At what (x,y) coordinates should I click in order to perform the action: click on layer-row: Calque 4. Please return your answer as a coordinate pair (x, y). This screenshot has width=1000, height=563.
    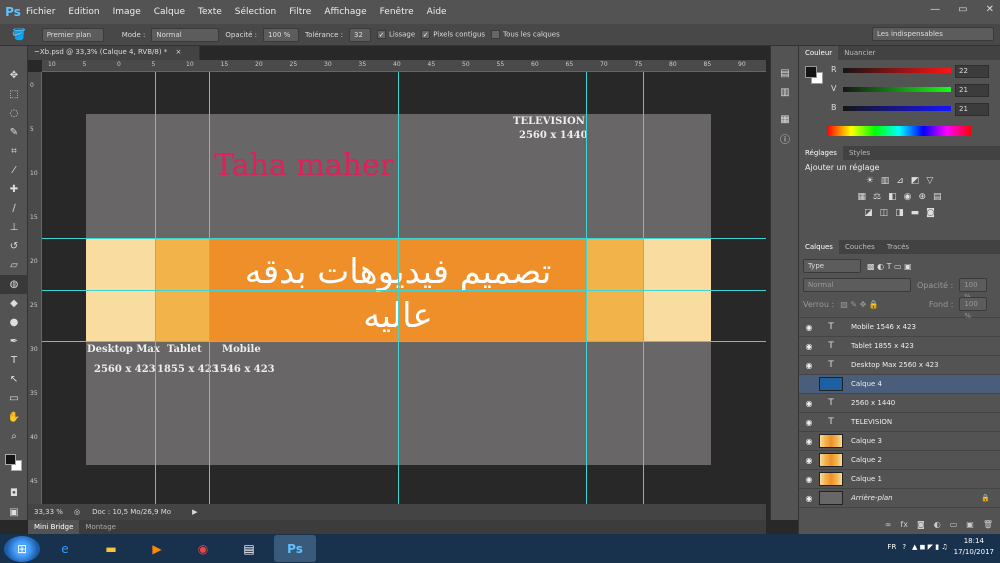
    Looking at the image, I should click on (899, 384).